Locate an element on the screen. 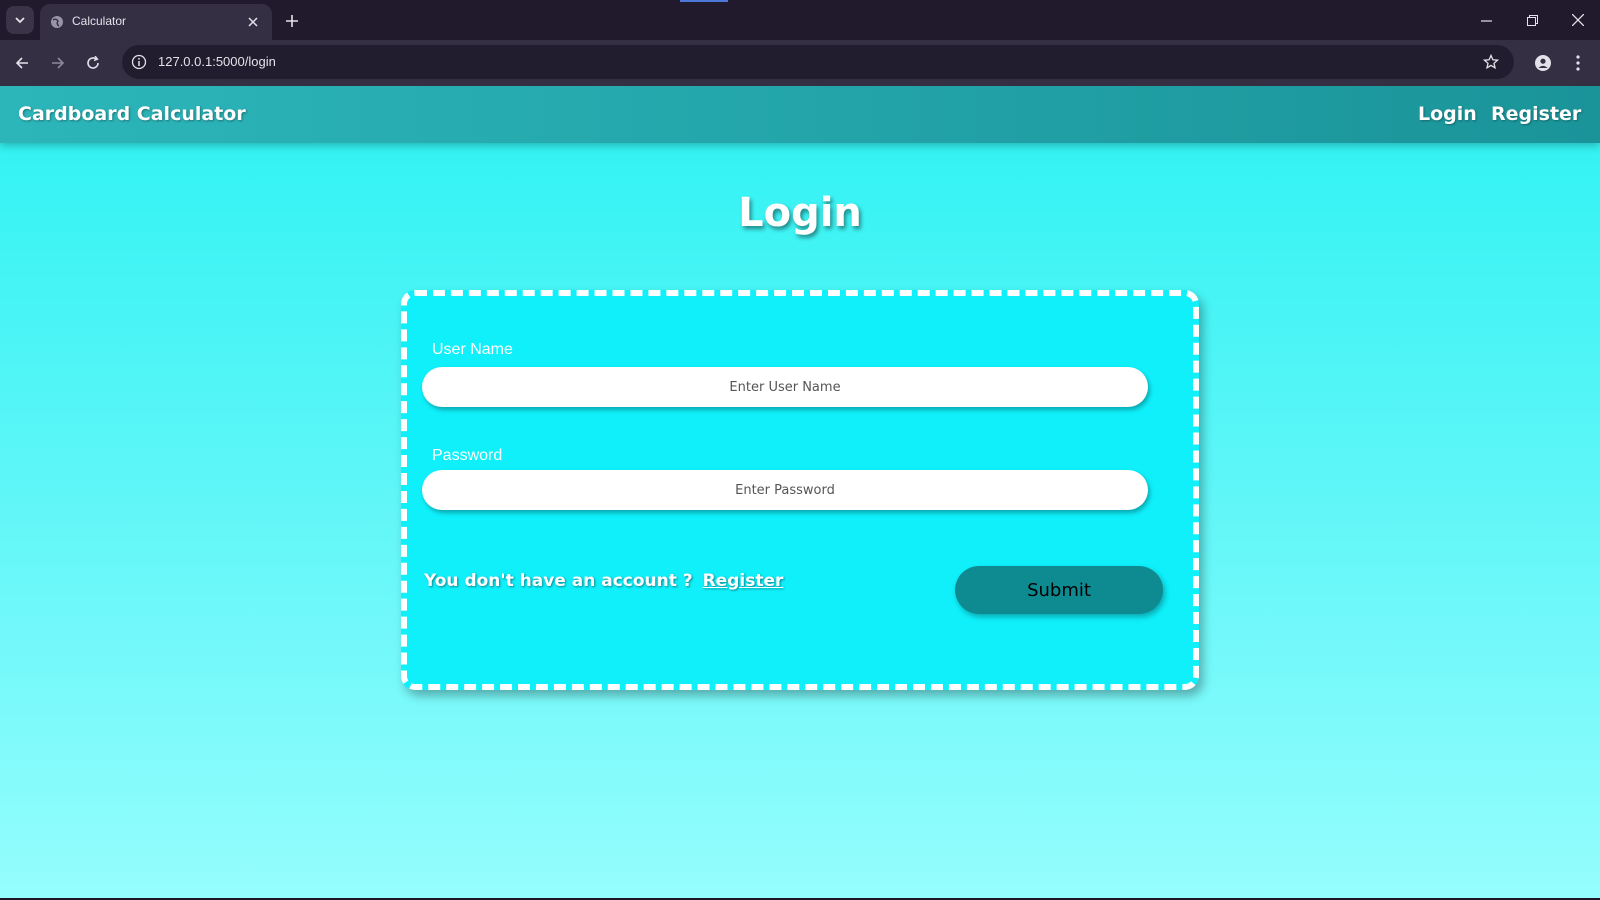 The image size is (1600, 900). browser-toolbar: 127.0.0.1:5000/login is located at coordinates (800, 63).